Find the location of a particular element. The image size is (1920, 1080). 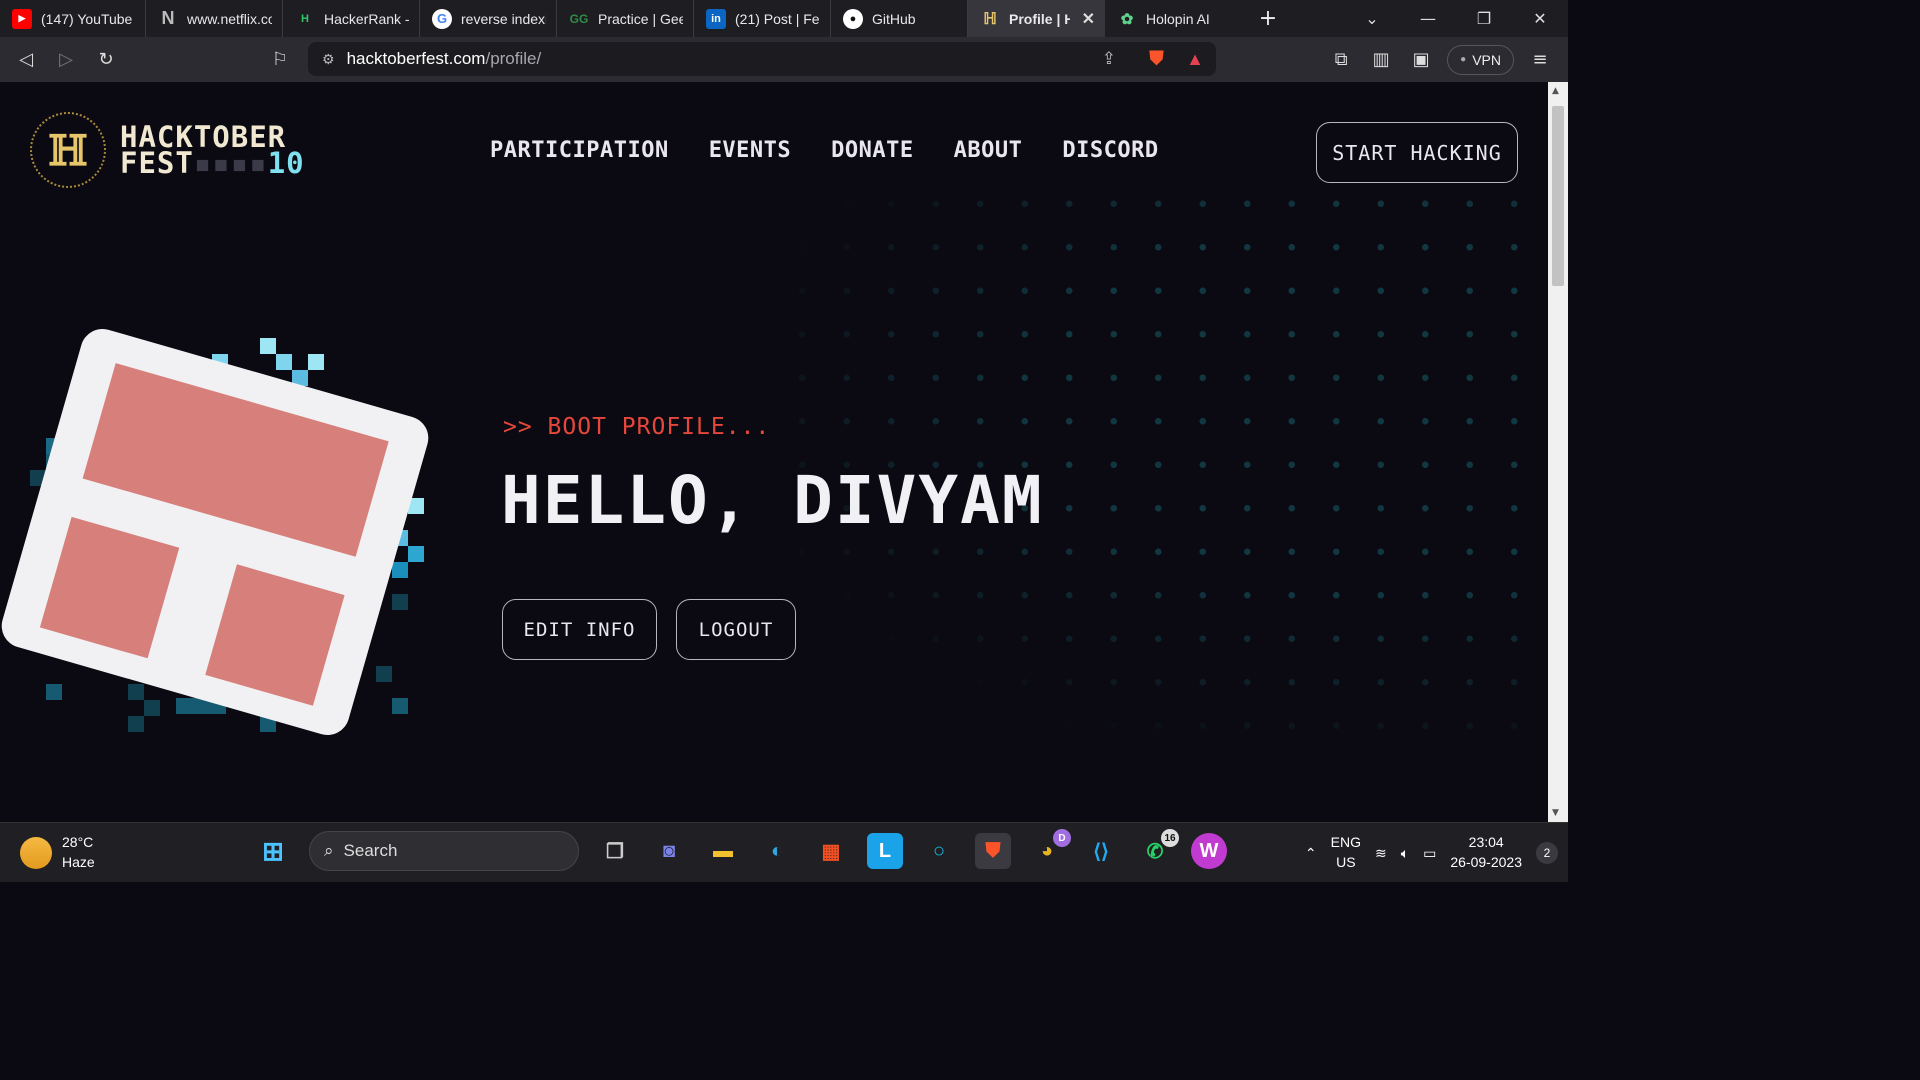

temperature: 28°C is located at coordinates (78, 842).